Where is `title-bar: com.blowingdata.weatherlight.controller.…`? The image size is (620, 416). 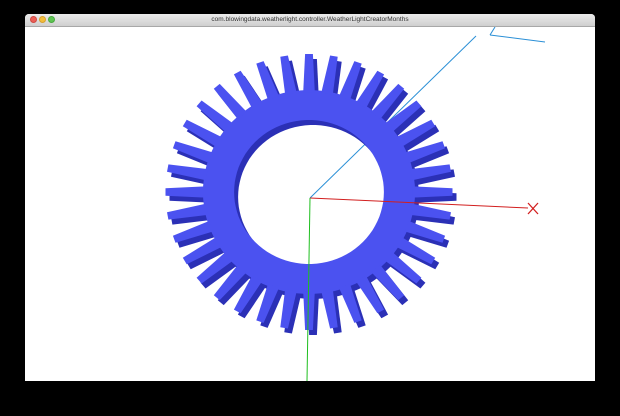 title-bar: com.blowingdata.weatherlight.controller.… is located at coordinates (310, 20).